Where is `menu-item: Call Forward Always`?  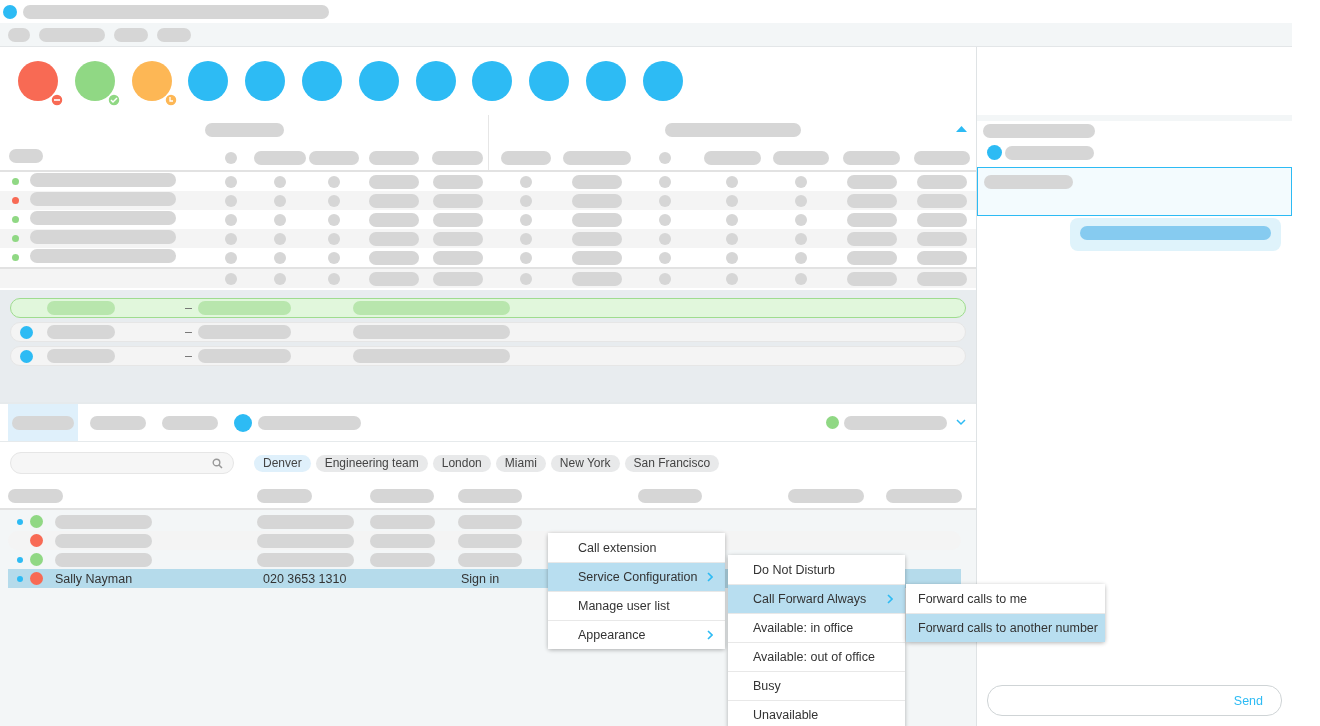 menu-item: Call Forward Always is located at coordinates (816, 598).